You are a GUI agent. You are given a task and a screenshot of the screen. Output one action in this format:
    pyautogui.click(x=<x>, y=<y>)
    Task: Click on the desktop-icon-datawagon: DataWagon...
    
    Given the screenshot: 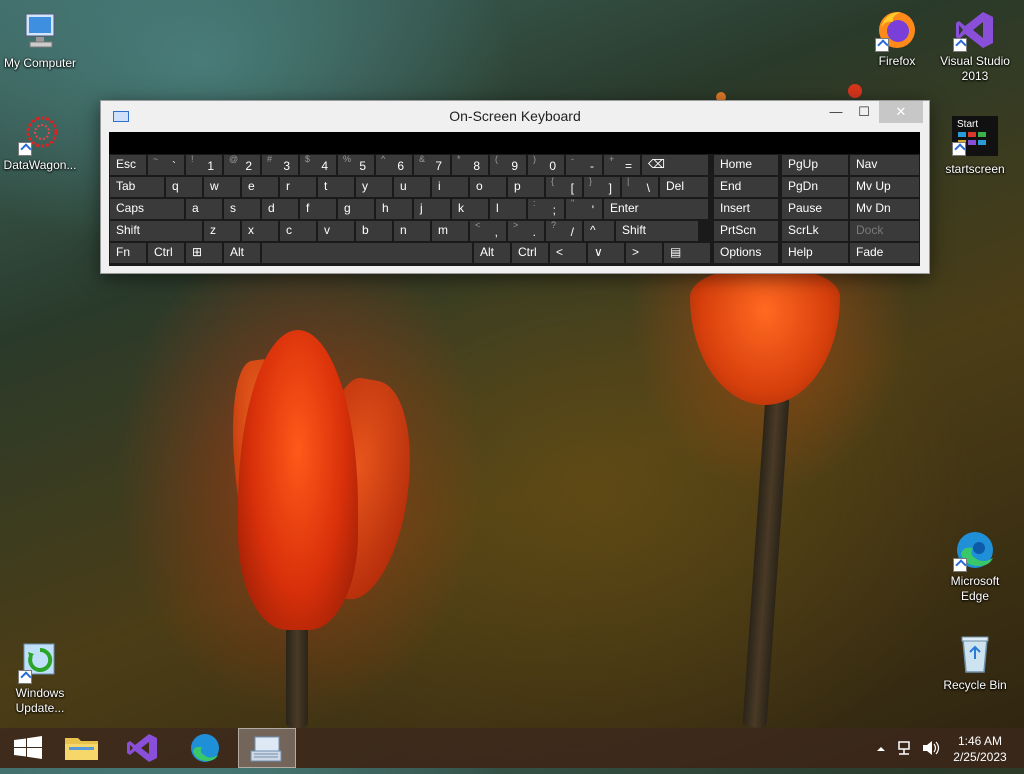 What is the action you would take?
    pyautogui.click(x=40, y=142)
    